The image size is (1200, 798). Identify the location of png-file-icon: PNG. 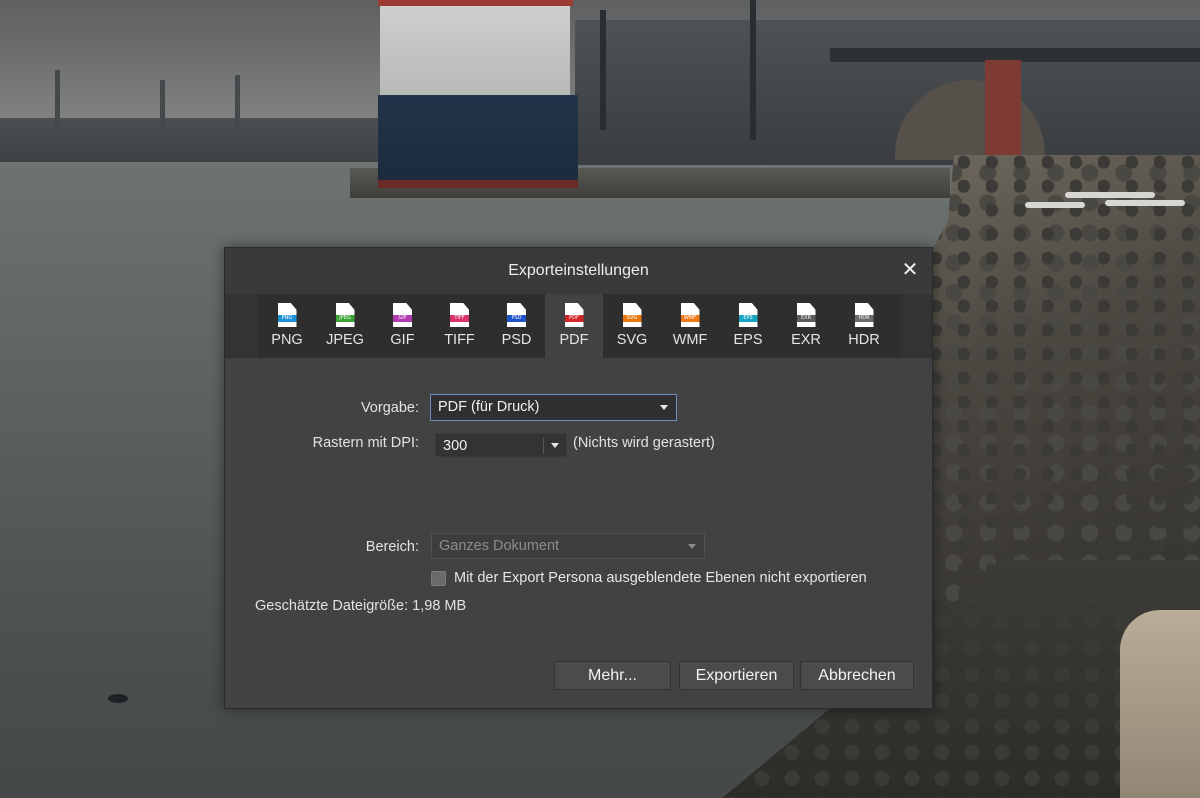
(287, 315).